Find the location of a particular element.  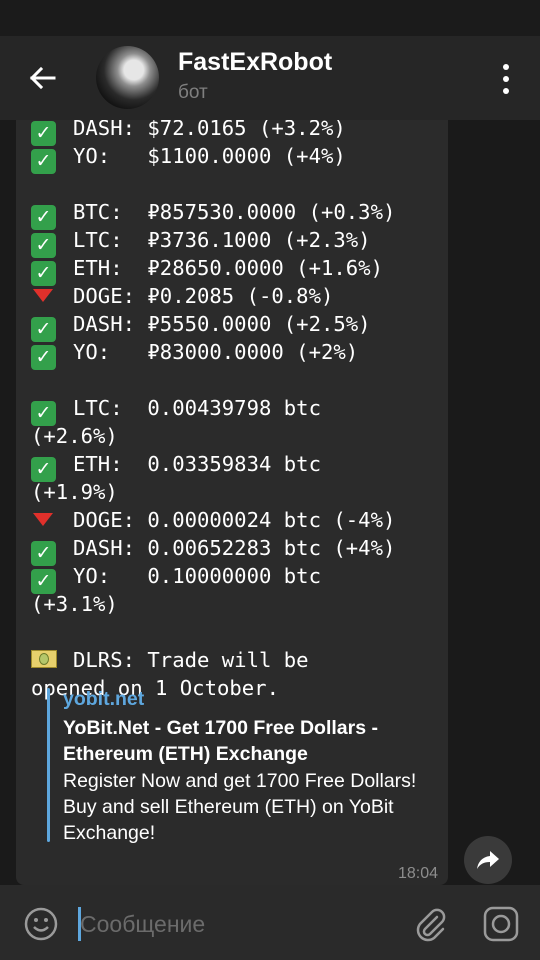

message-line: (+1.9%) is located at coordinates (213, 492).